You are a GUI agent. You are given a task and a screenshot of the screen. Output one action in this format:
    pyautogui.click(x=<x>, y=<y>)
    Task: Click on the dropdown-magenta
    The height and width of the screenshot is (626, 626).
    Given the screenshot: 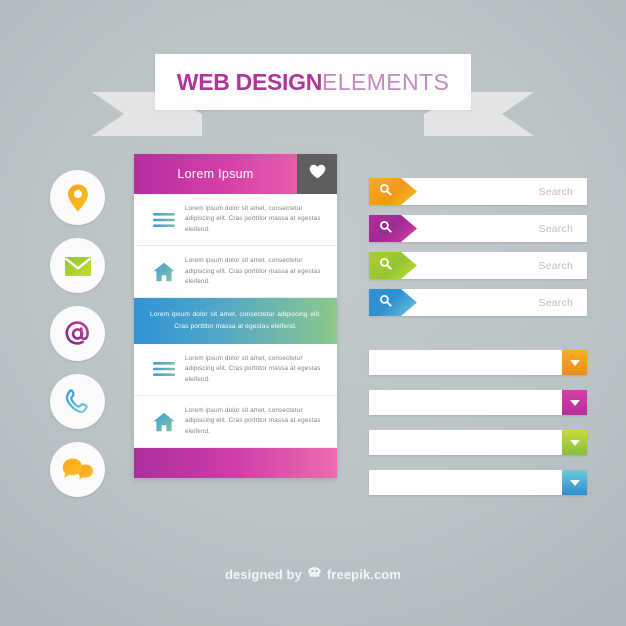 What is the action you would take?
    pyautogui.click(x=478, y=402)
    